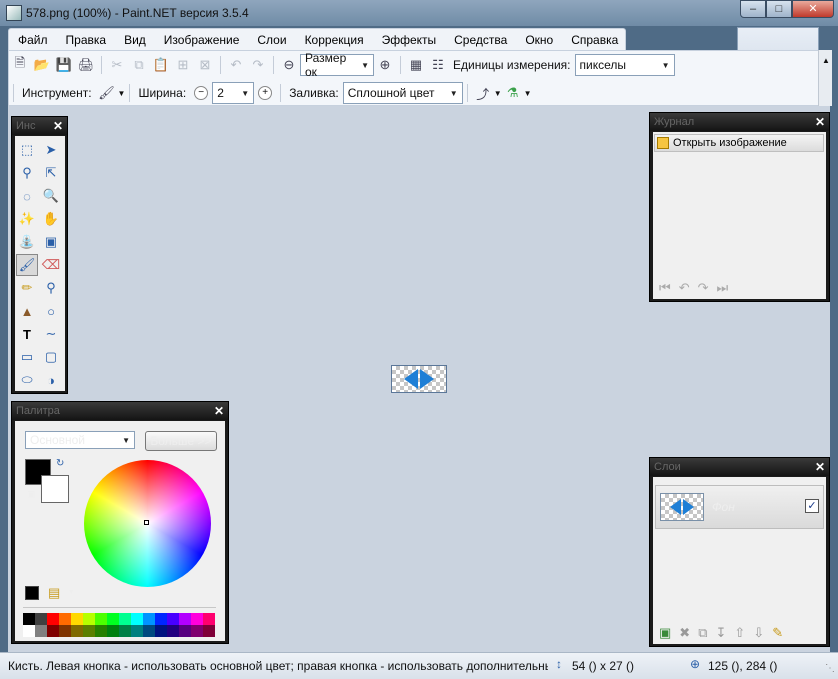 The height and width of the screenshot is (679, 838). What do you see at coordinates (684, 633) in the screenshot?
I see `delete-layer-icon: ✖` at bounding box center [684, 633].